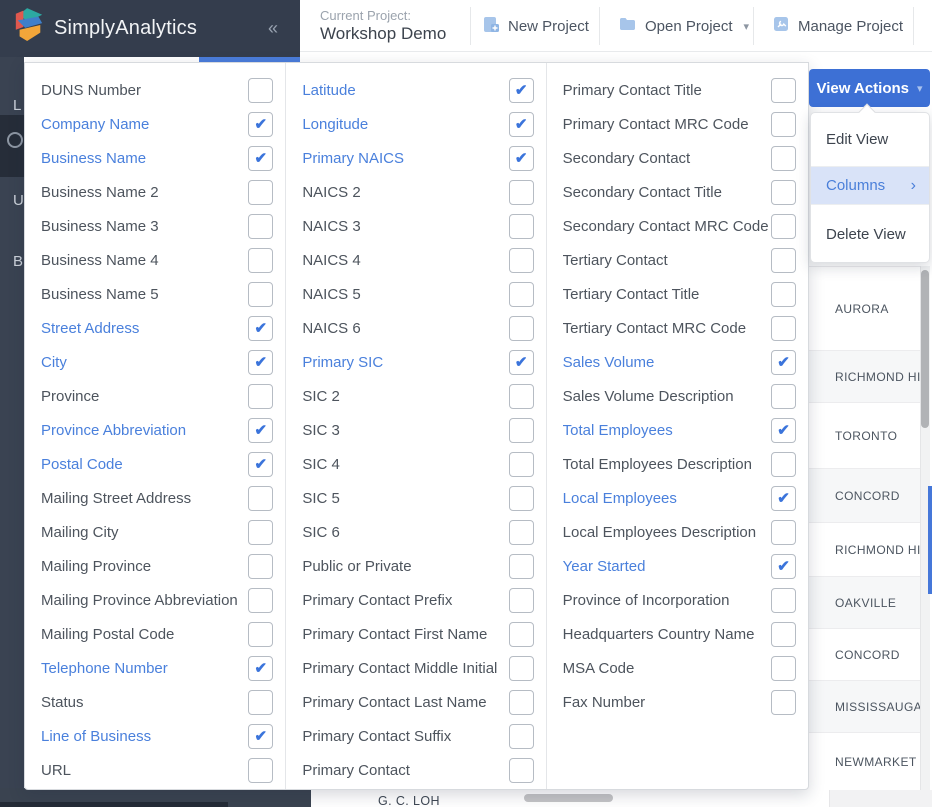 Image resolution: width=932 pixels, height=807 pixels. What do you see at coordinates (155, 328) in the screenshot?
I see `column-option-street-address: Street Address ✔` at bounding box center [155, 328].